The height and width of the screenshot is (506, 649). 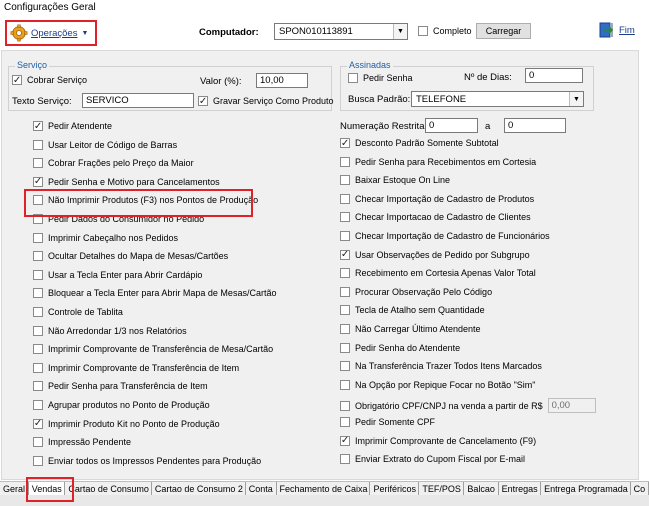 I want to click on option-row: Procurar Observação Pelo Código, so click(x=416, y=291).